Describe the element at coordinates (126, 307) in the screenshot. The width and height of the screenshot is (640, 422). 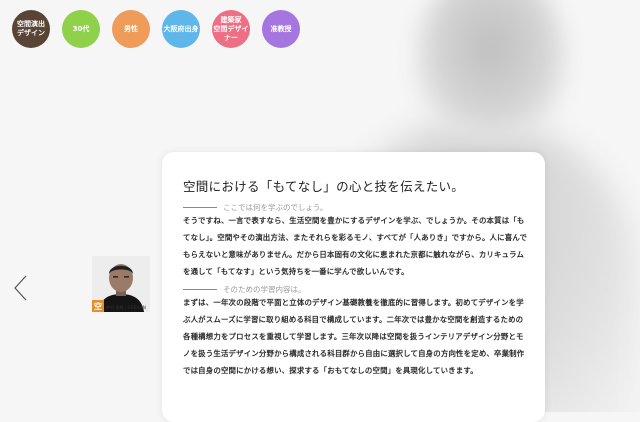
I see `avatar-caption: 中村 直樹 / ©KEISAN` at that location.